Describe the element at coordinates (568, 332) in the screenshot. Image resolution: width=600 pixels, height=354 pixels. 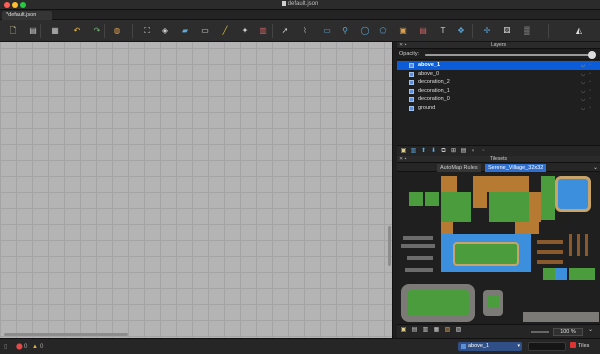
I see `tileset-zoom-select: 100 %` at that location.